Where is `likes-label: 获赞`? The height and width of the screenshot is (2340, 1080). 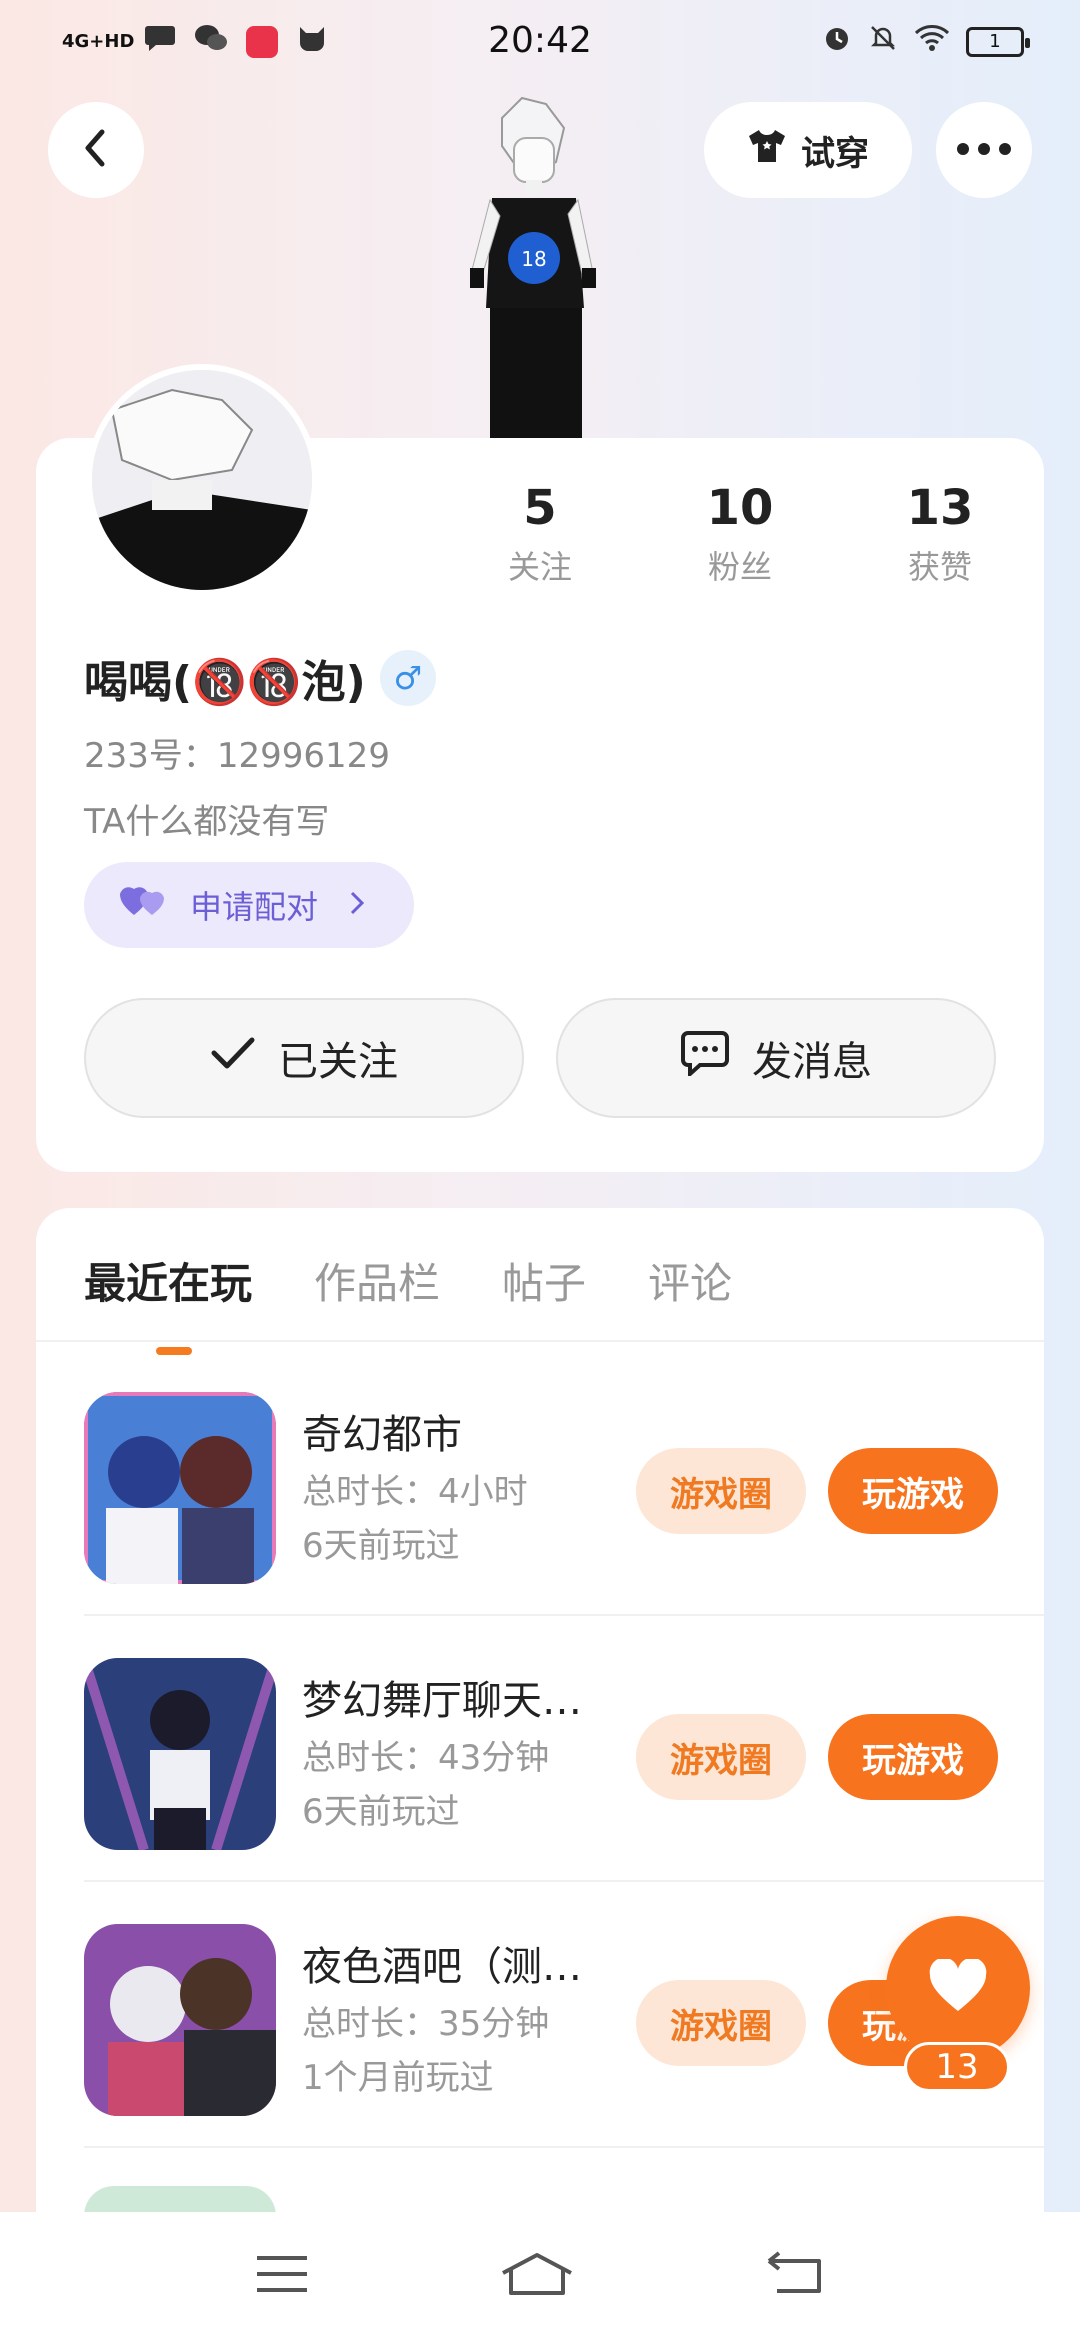
likes-label: 获赞 is located at coordinates (939, 567).